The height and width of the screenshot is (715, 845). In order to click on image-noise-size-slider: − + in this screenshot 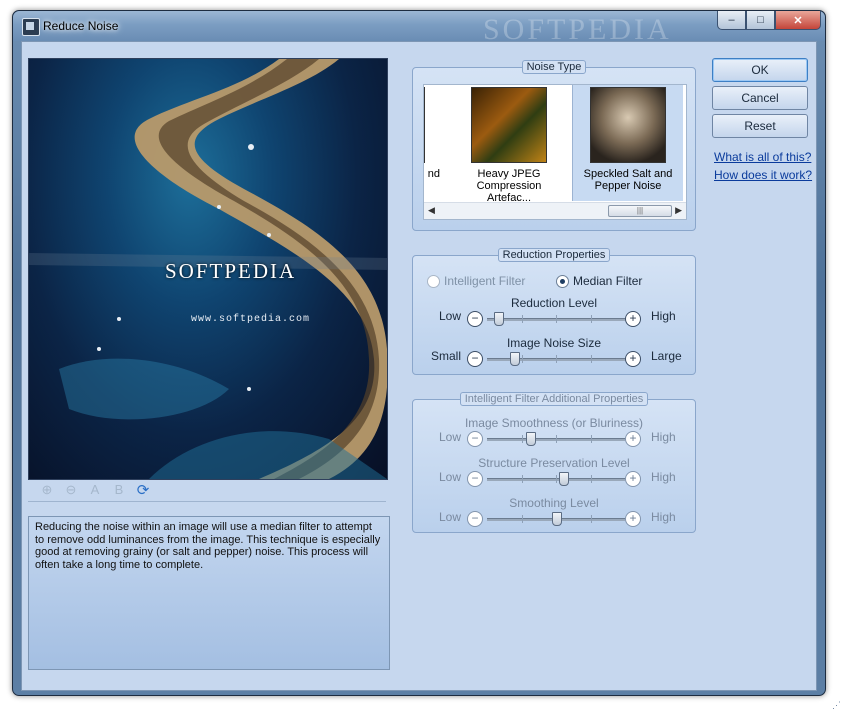, I will do `click(554, 359)`.